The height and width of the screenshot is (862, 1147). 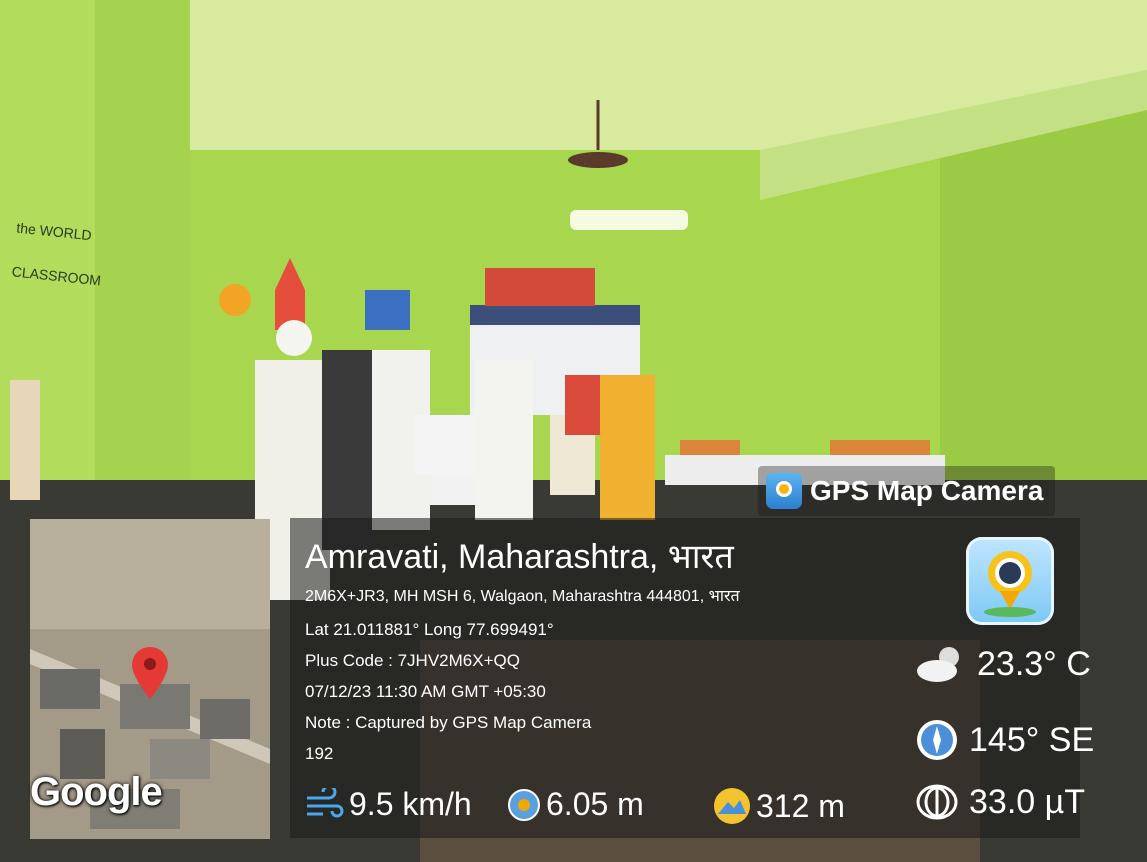 What do you see at coordinates (937, 740) in the screenshot?
I see `compass-icon` at bounding box center [937, 740].